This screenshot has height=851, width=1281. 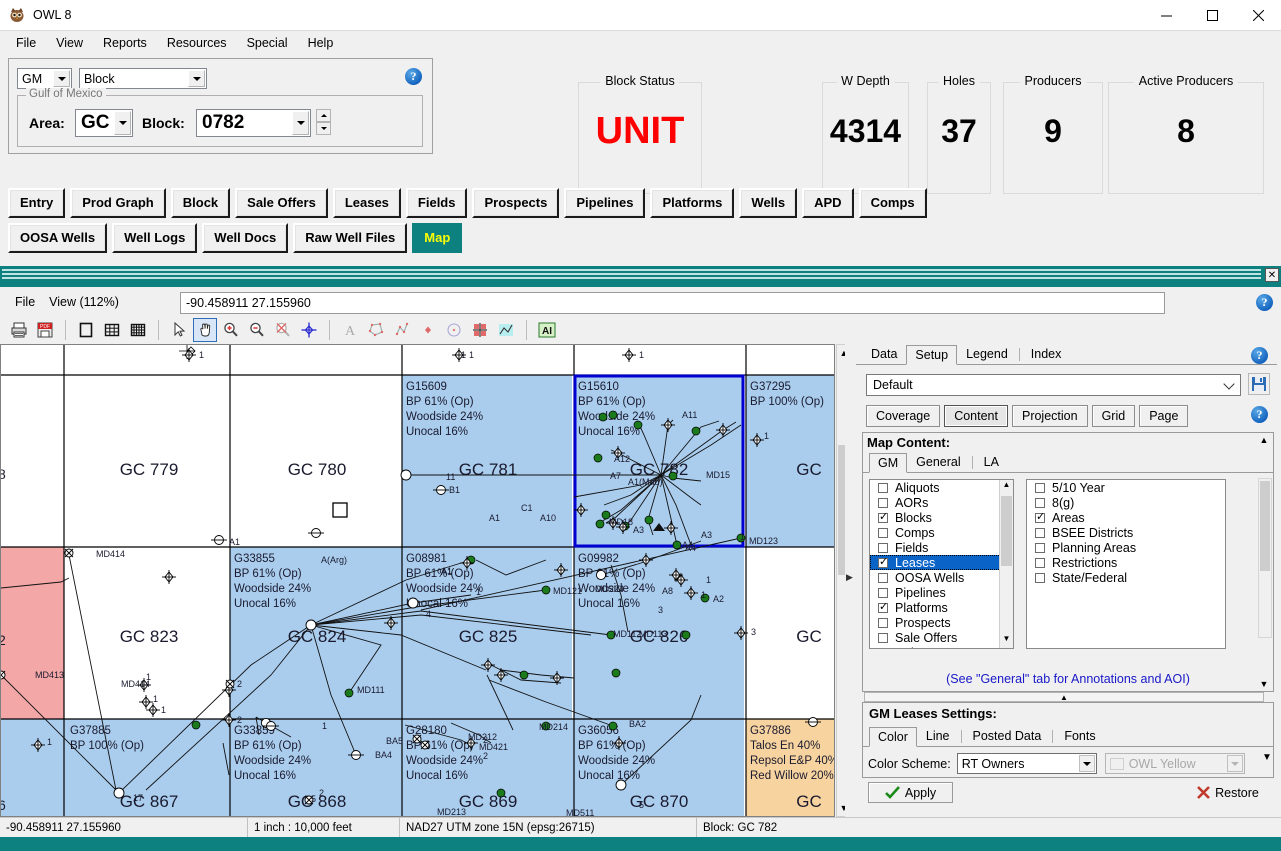 What do you see at coordinates (941, 637) in the screenshot?
I see `layer-item-sale-offers: Sale Offers` at bounding box center [941, 637].